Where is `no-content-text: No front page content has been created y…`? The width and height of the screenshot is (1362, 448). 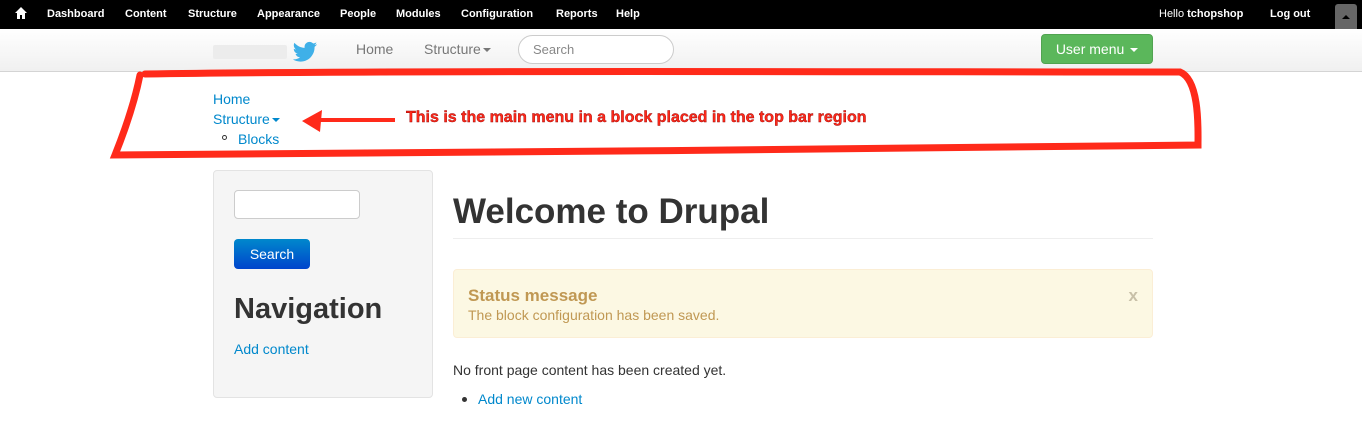 no-content-text: No front page content has been created y… is located at coordinates (590, 370).